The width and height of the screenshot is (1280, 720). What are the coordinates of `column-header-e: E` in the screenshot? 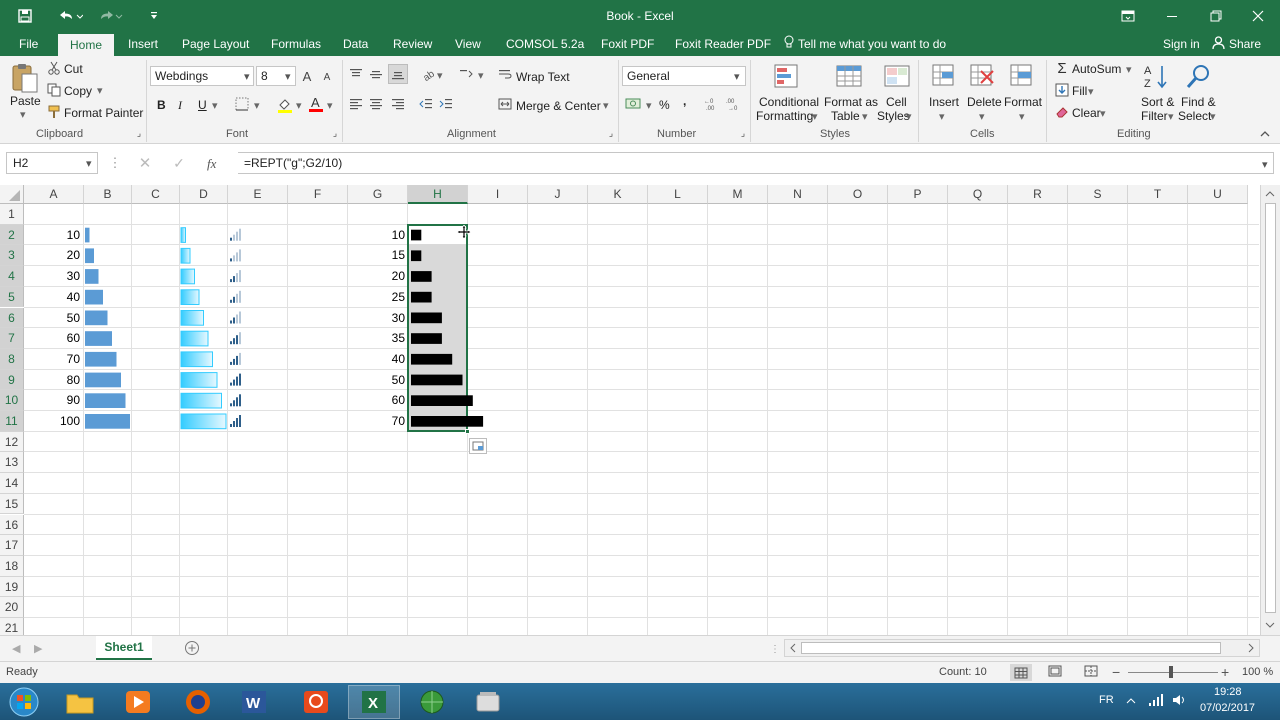 It's located at (258, 194).